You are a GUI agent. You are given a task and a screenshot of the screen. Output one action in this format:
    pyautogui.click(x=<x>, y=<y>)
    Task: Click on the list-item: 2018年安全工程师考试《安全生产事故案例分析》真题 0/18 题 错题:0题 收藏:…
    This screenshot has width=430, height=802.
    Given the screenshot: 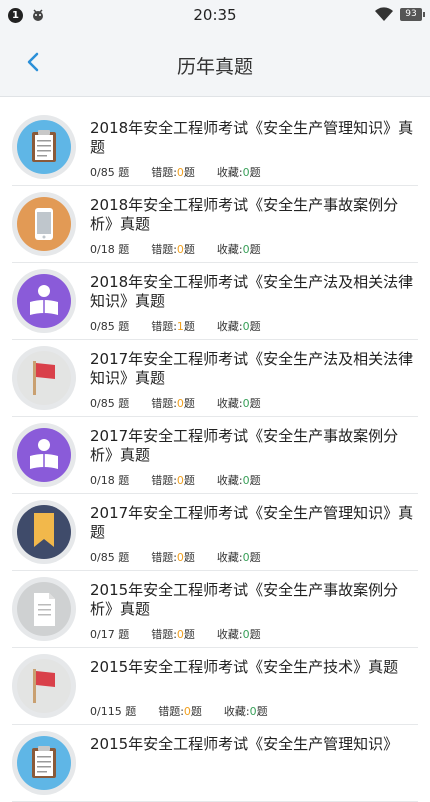 What is the action you would take?
    pyautogui.click(x=215, y=224)
    